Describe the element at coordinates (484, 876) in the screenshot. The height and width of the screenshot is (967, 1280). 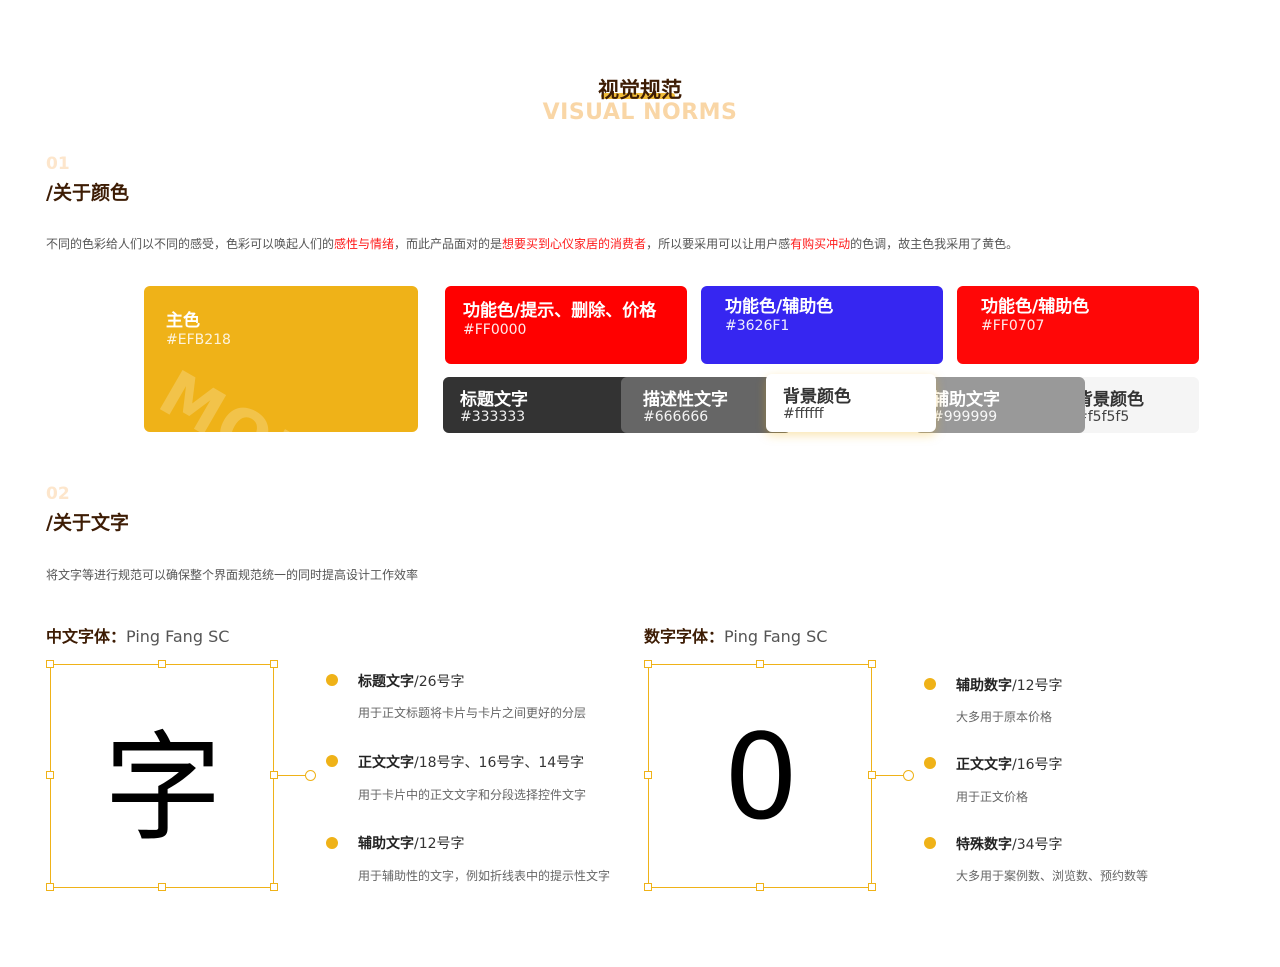
I see `chinese-font-item-desc: 用于辅助性的文字，例如折线表中的提示性文字` at that location.